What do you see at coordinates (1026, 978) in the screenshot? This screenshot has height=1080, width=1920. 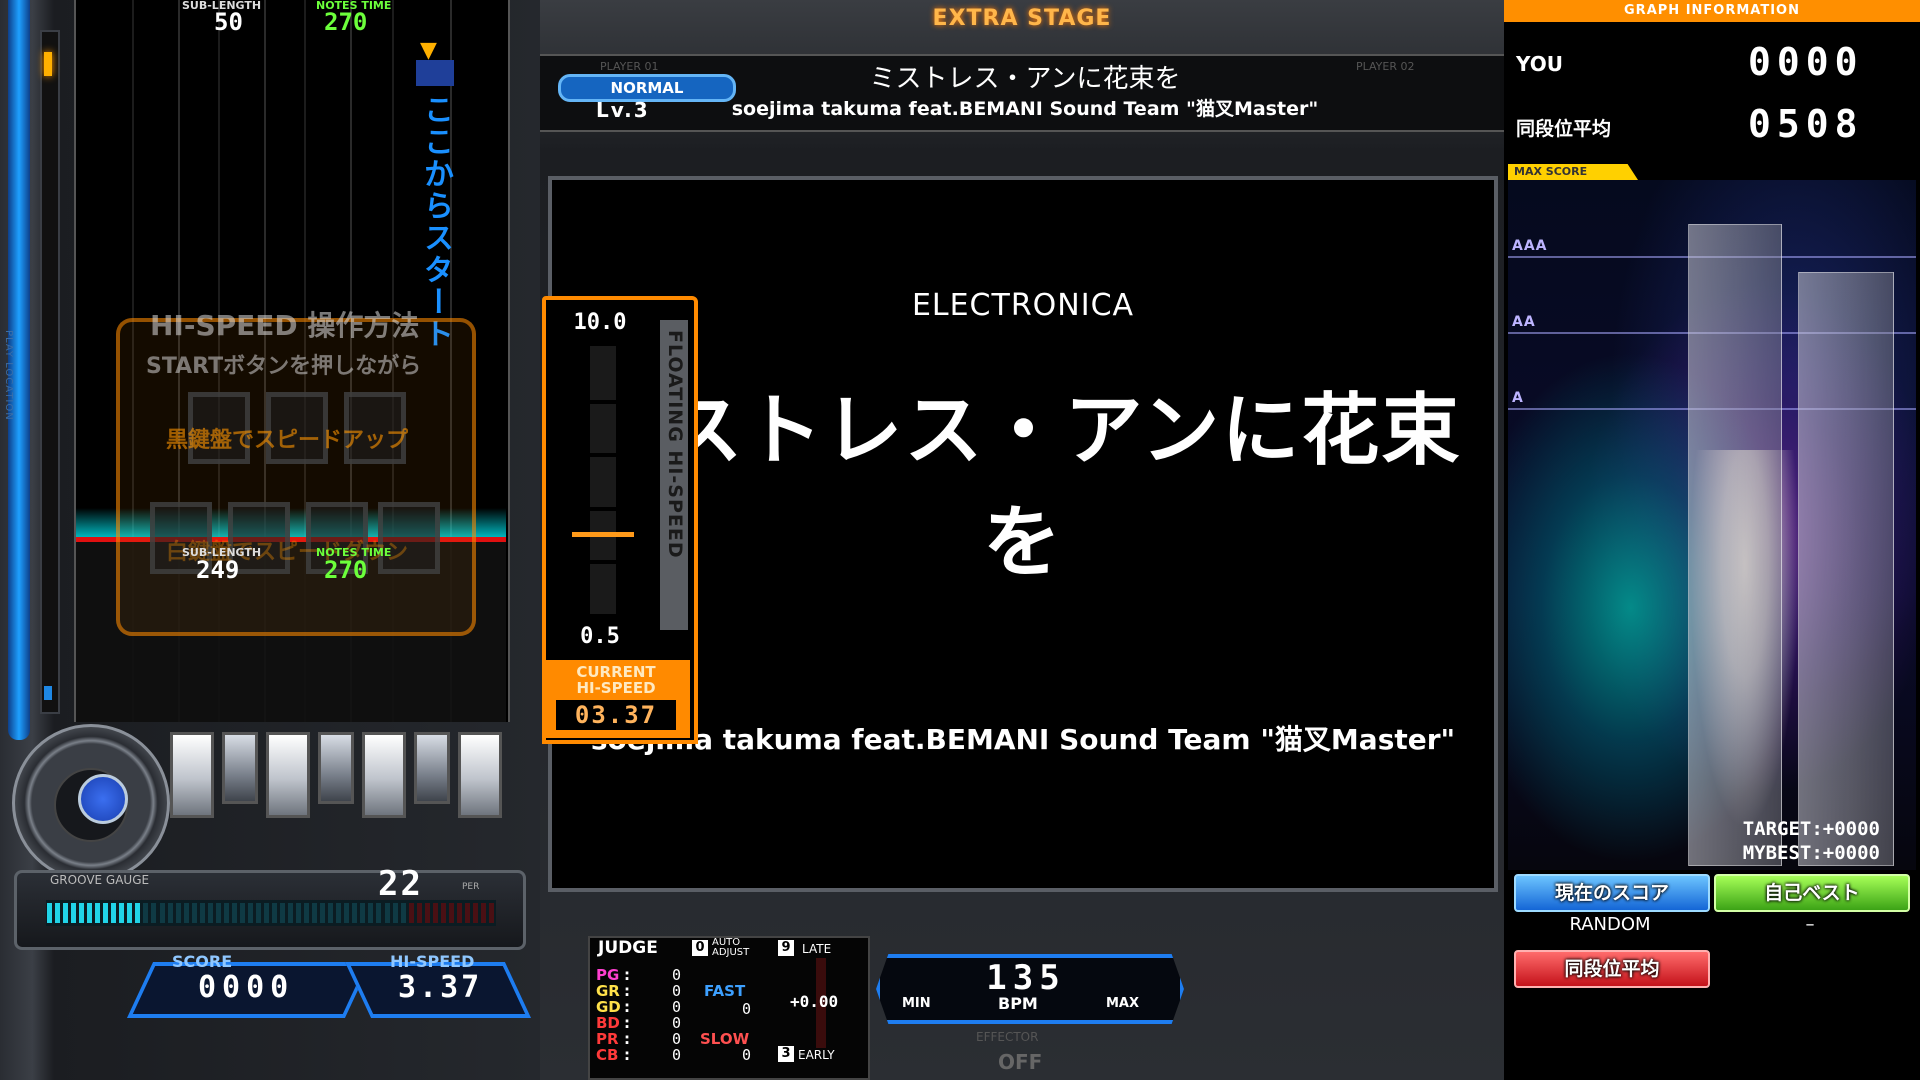 I see `bpm-value: 135` at bounding box center [1026, 978].